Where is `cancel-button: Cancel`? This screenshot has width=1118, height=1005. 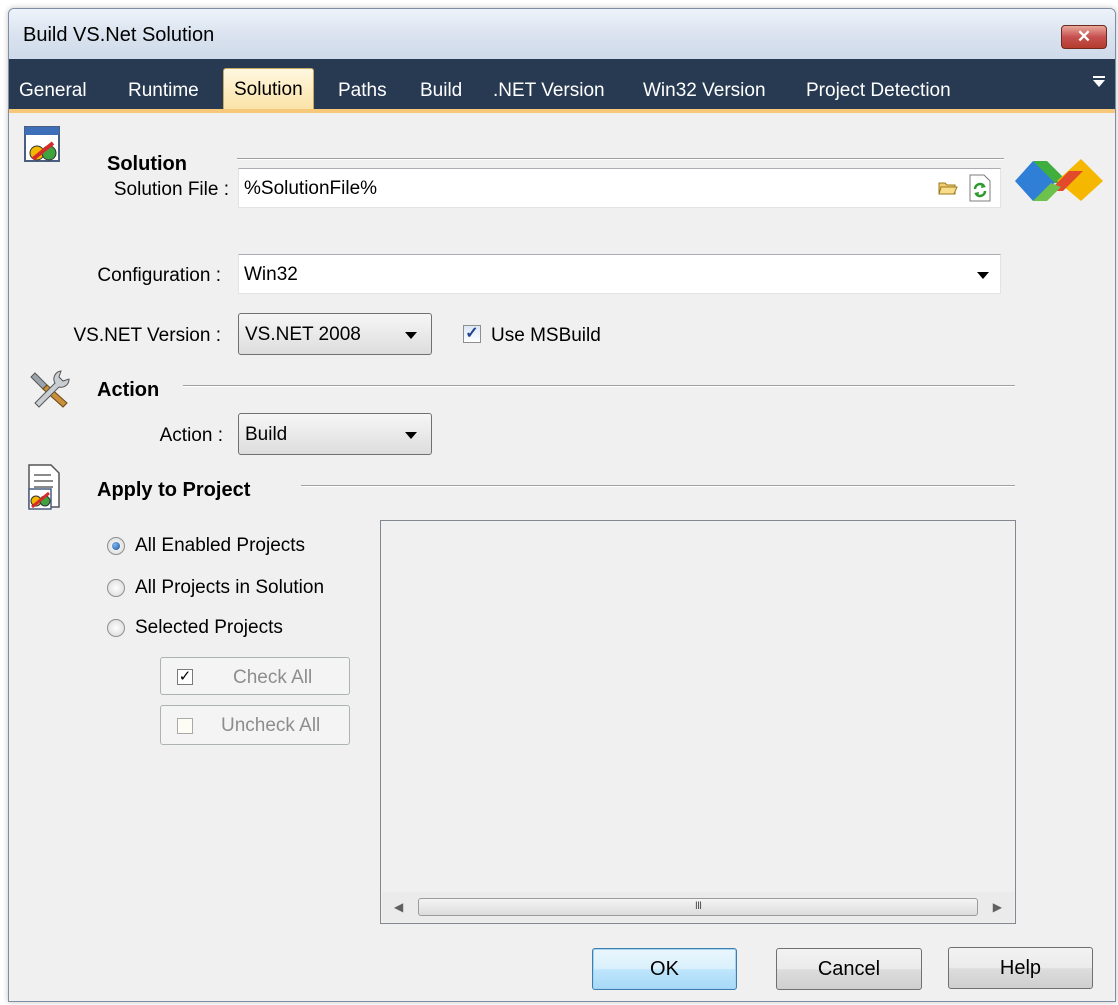 cancel-button: Cancel is located at coordinates (849, 969).